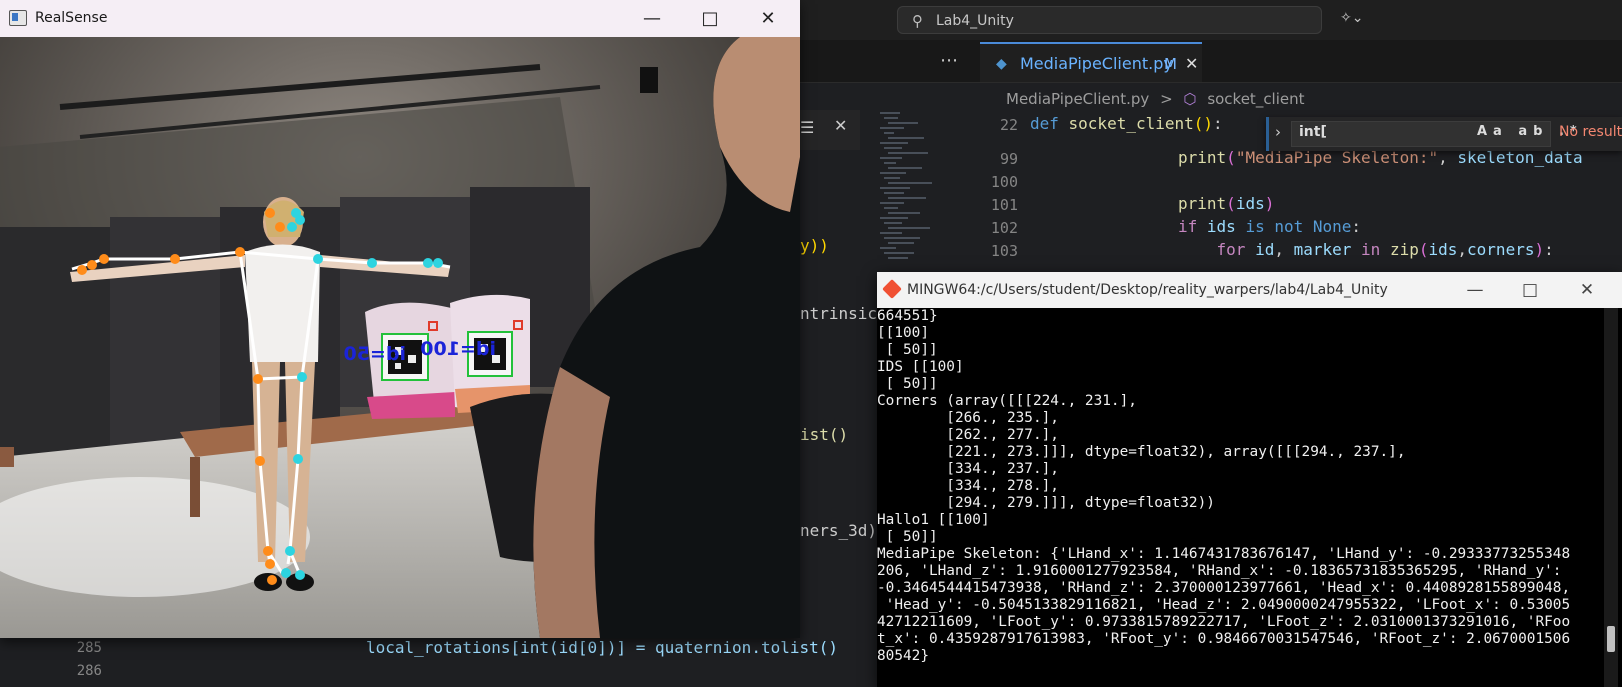 The width and height of the screenshot is (1622, 687). What do you see at coordinates (807, 127) in the screenshot?
I see `collapse-icon: ☰` at bounding box center [807, 127].